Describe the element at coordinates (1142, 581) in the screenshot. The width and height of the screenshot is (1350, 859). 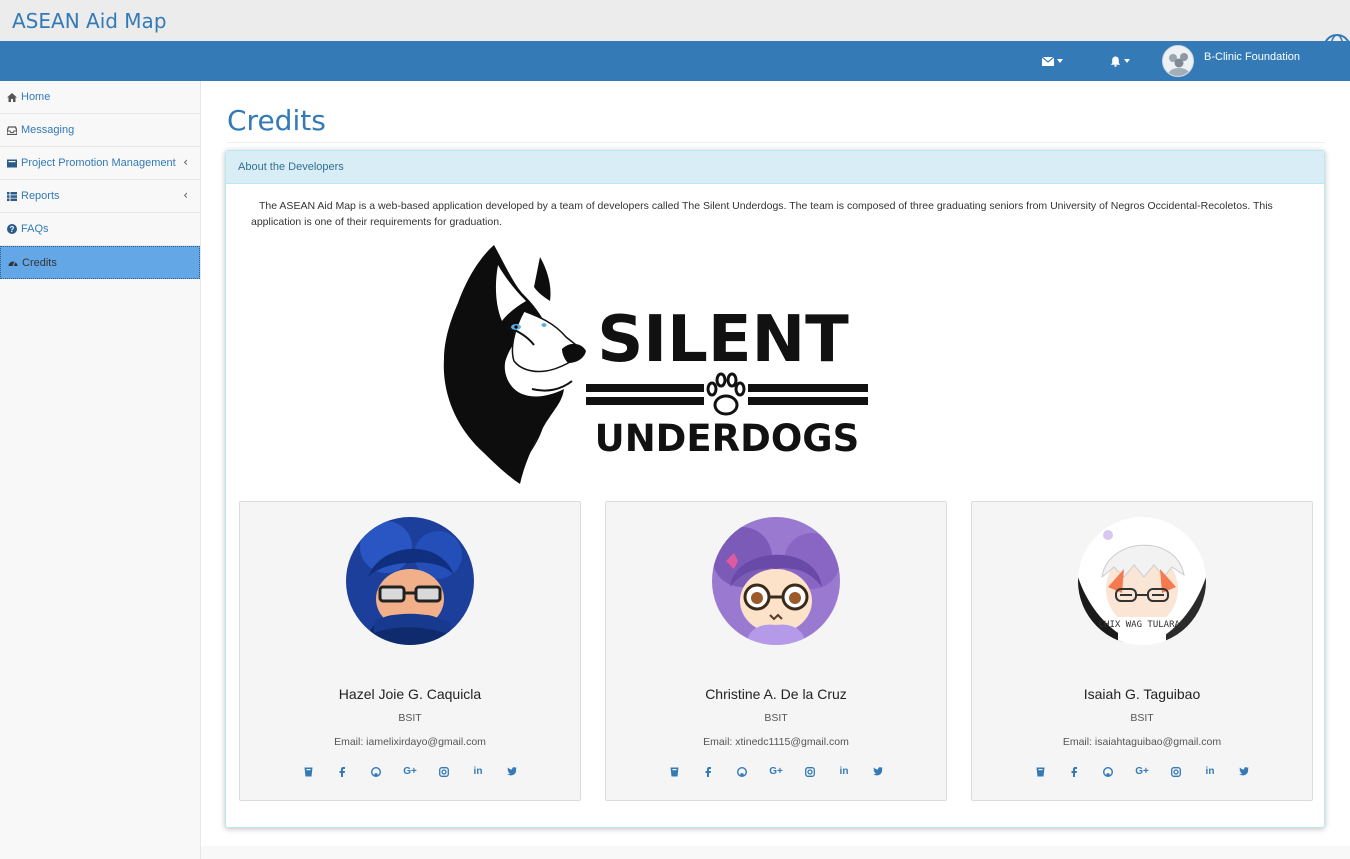
I see `developer-photo: CHIX WAG TULARAN` at that location.